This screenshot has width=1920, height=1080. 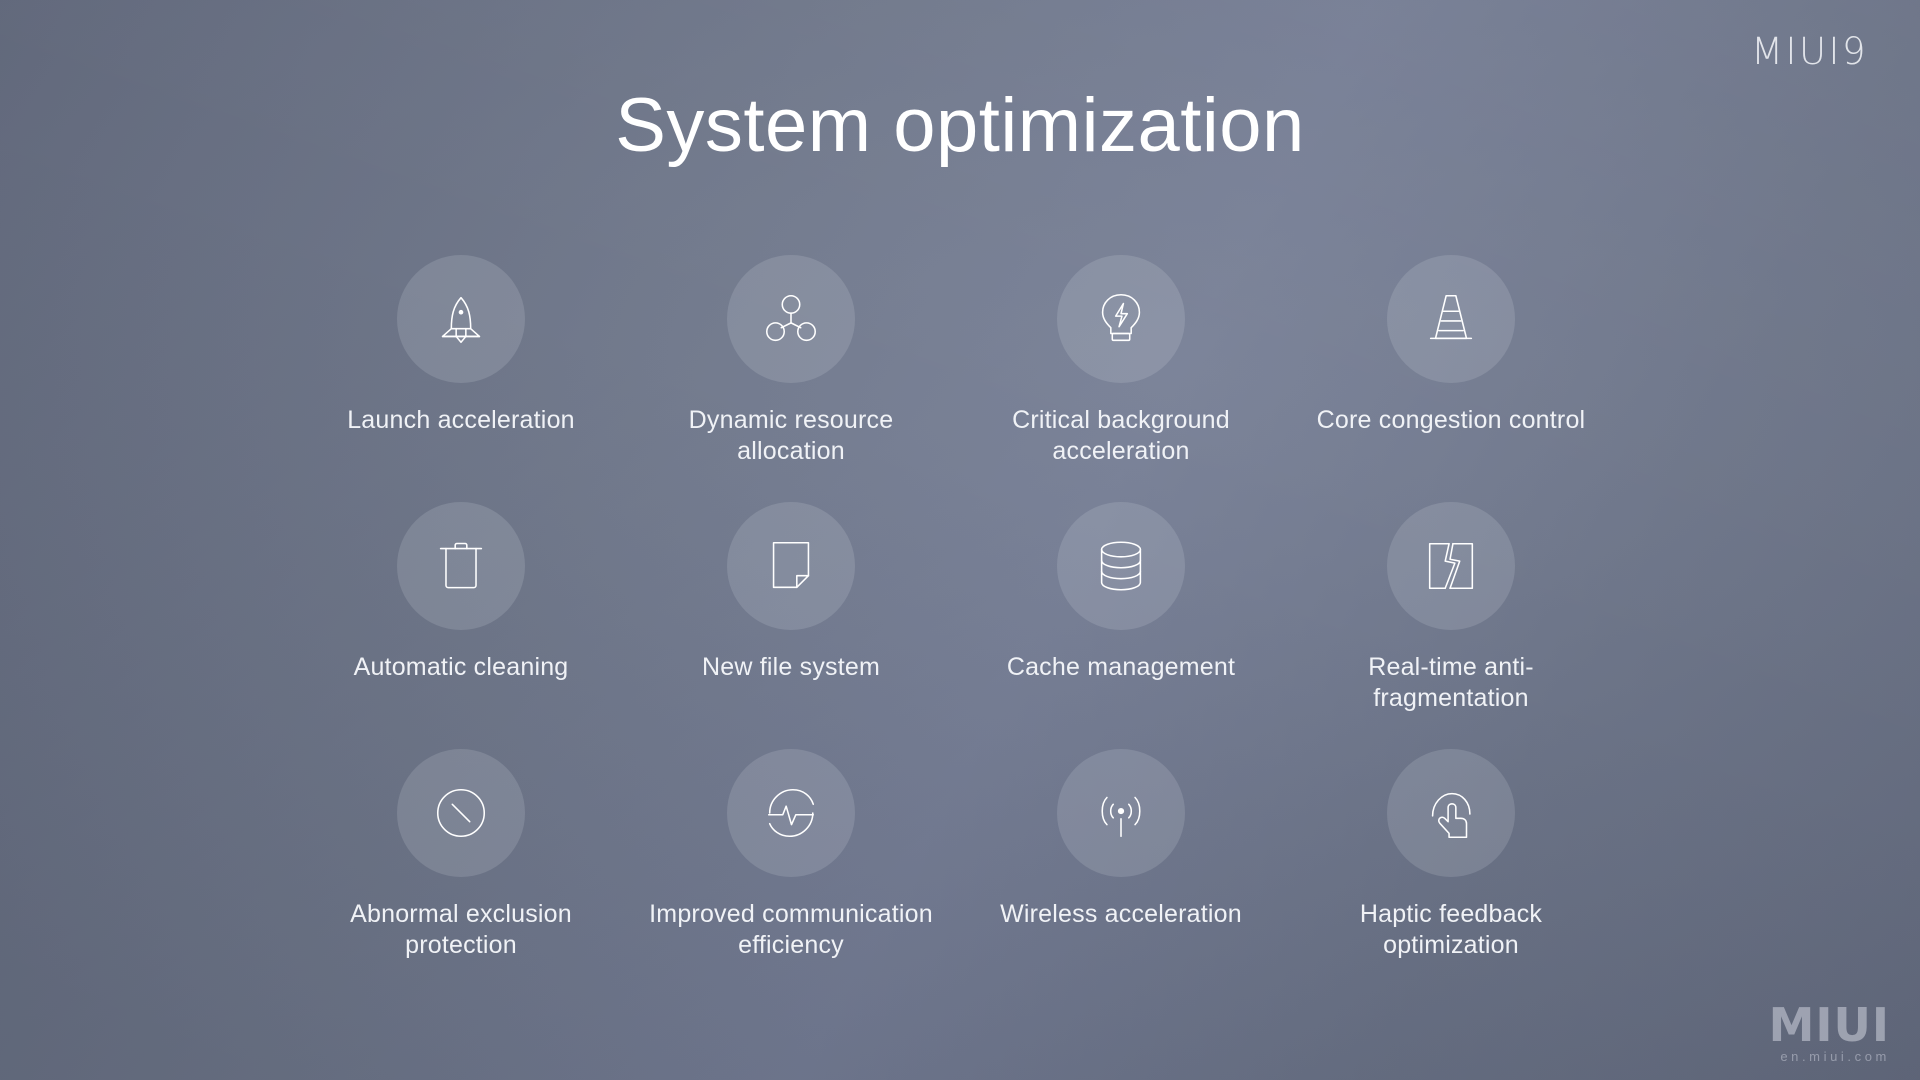 What do you see at coordinates (1829, 1025) in the screenshot?
I see `watermark-logo-text: MIUI` at bounding box center [1829, 1025].